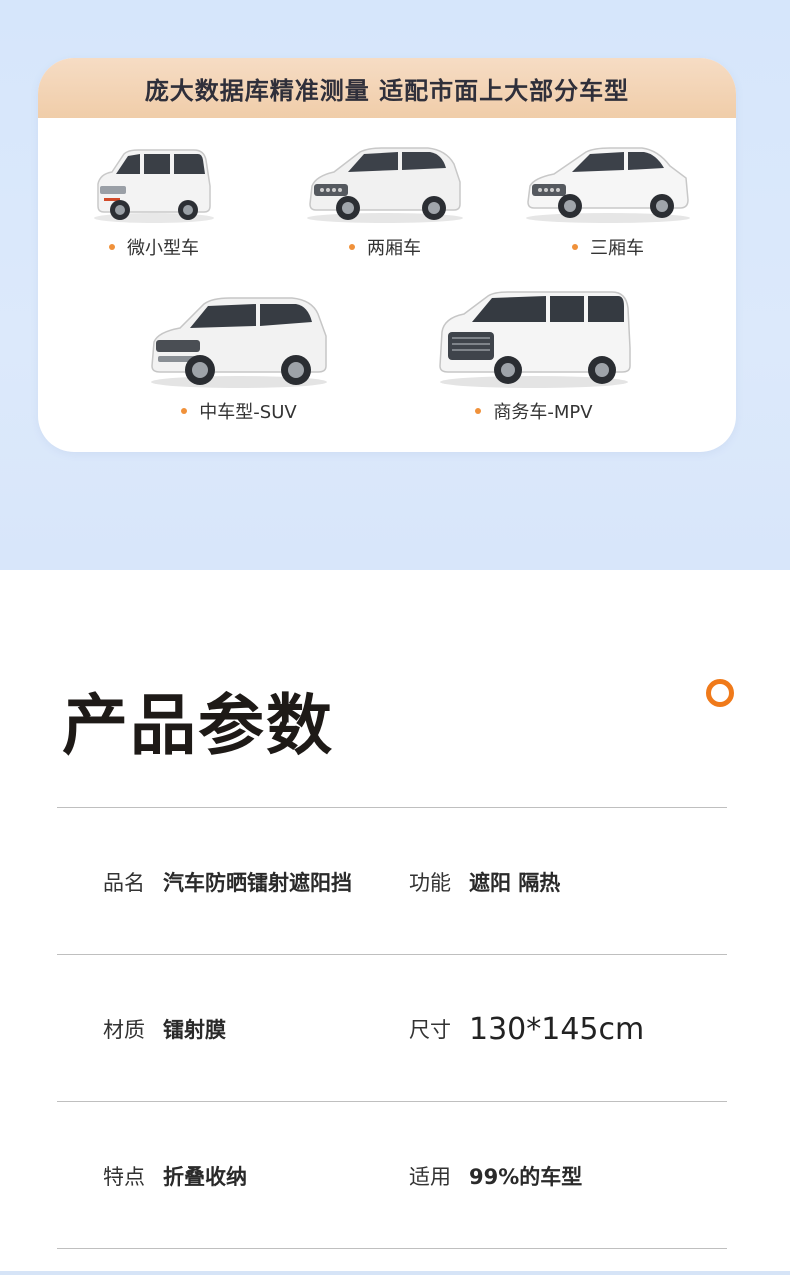 The height and width of the screenshot is (1275, 790). I want to click on spec-item: 功能 遮阳 隔热, so click(484, 882).